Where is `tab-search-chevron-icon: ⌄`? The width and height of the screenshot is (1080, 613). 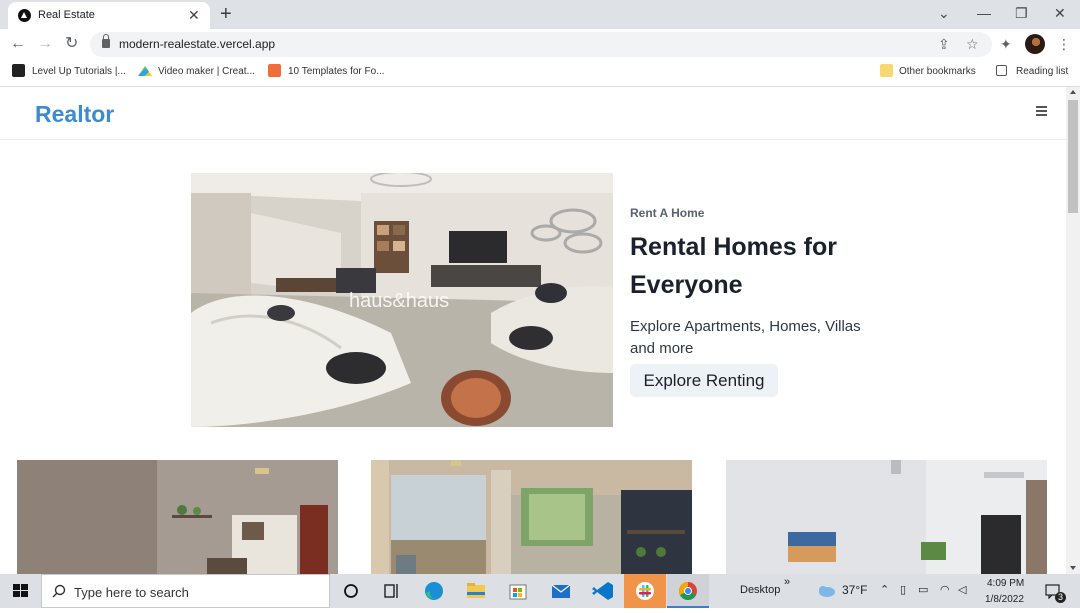 tab-search-chevron-icon: ⌄ is located at coordinates (944, 13).